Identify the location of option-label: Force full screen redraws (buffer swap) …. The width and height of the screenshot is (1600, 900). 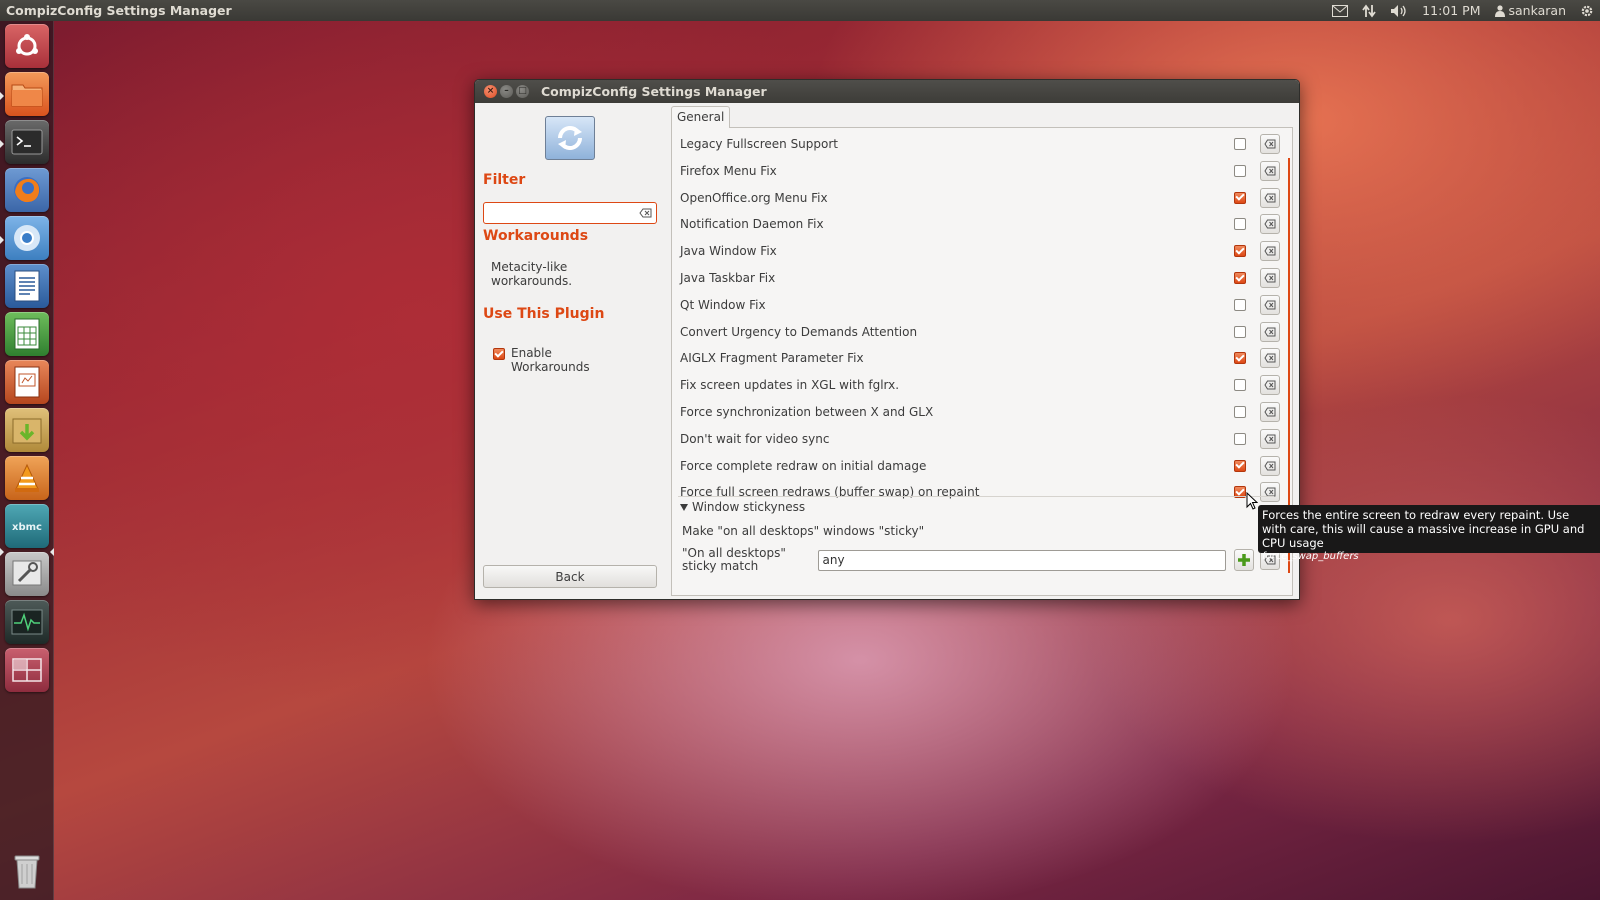
(830, 492).